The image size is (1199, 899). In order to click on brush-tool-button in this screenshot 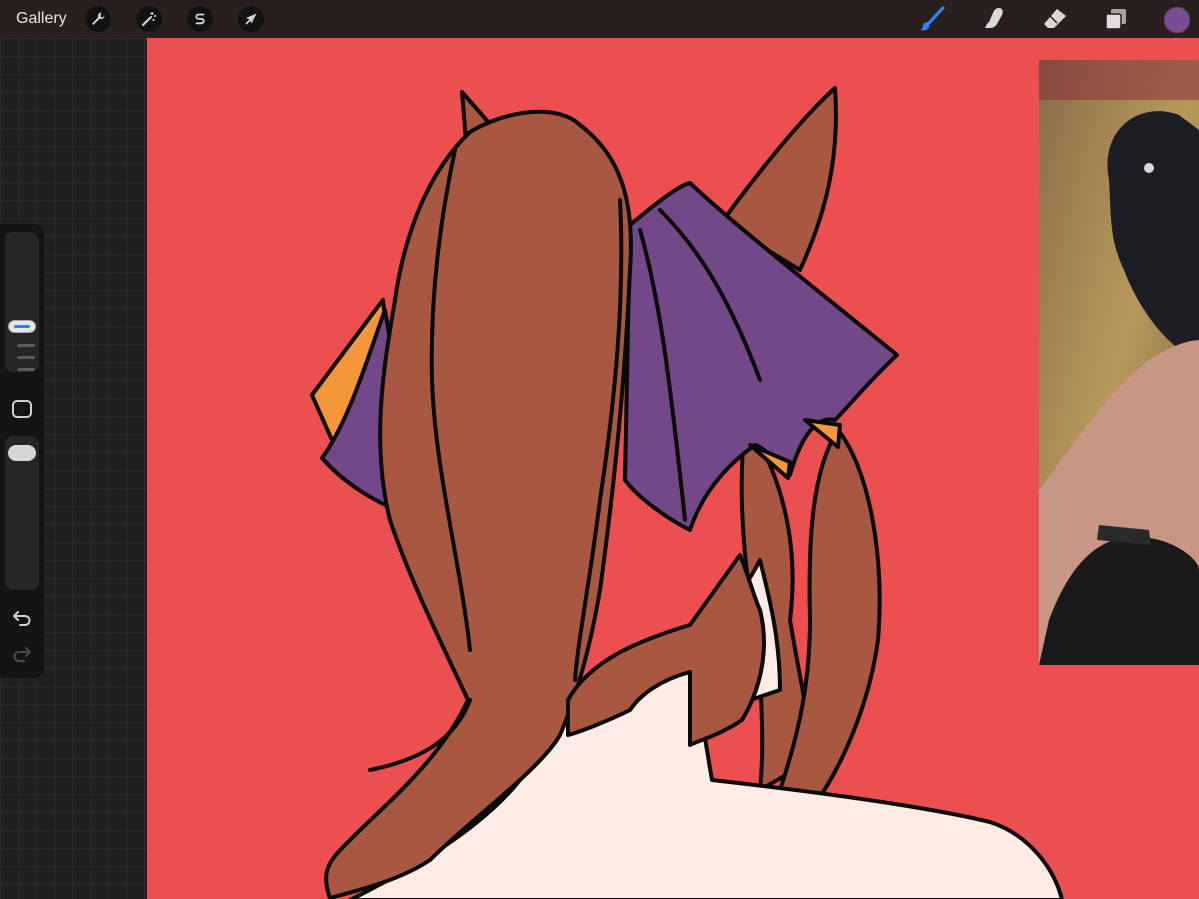, I will do `click(932, 19)`.